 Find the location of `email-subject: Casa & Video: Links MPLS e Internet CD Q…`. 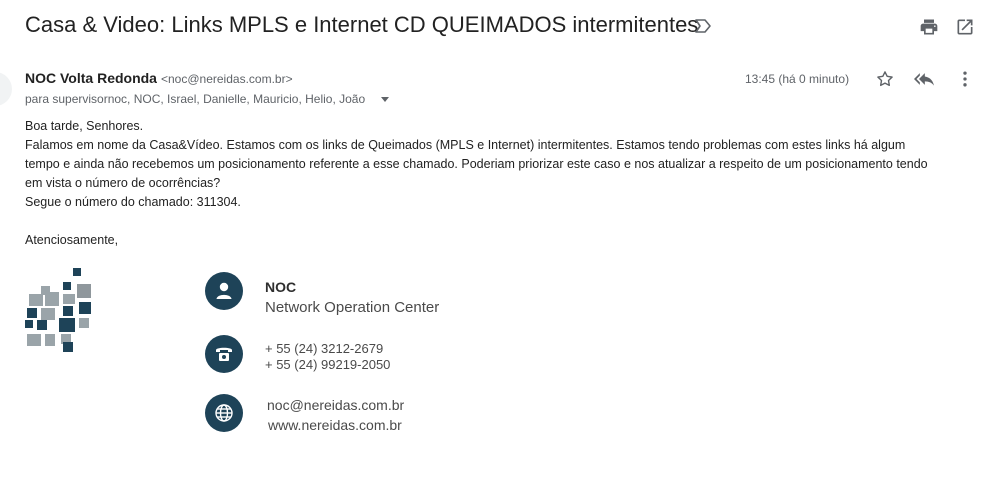

email-subject: Casa & Video: Links MPLS e Internet CD Q… is located at coordinates (362, 24).